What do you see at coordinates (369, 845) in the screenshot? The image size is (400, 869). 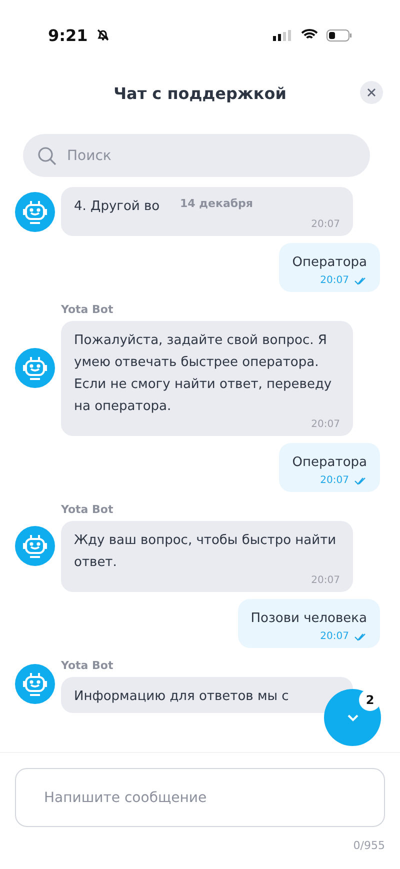 I see `character-counter: 0/955` at bounding box center [369, 845].